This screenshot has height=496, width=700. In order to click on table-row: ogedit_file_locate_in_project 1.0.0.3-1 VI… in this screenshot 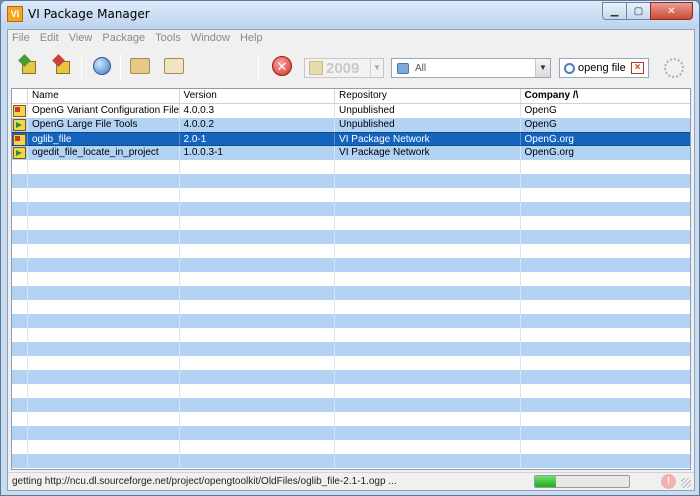, I will do `click(351, 153)`.